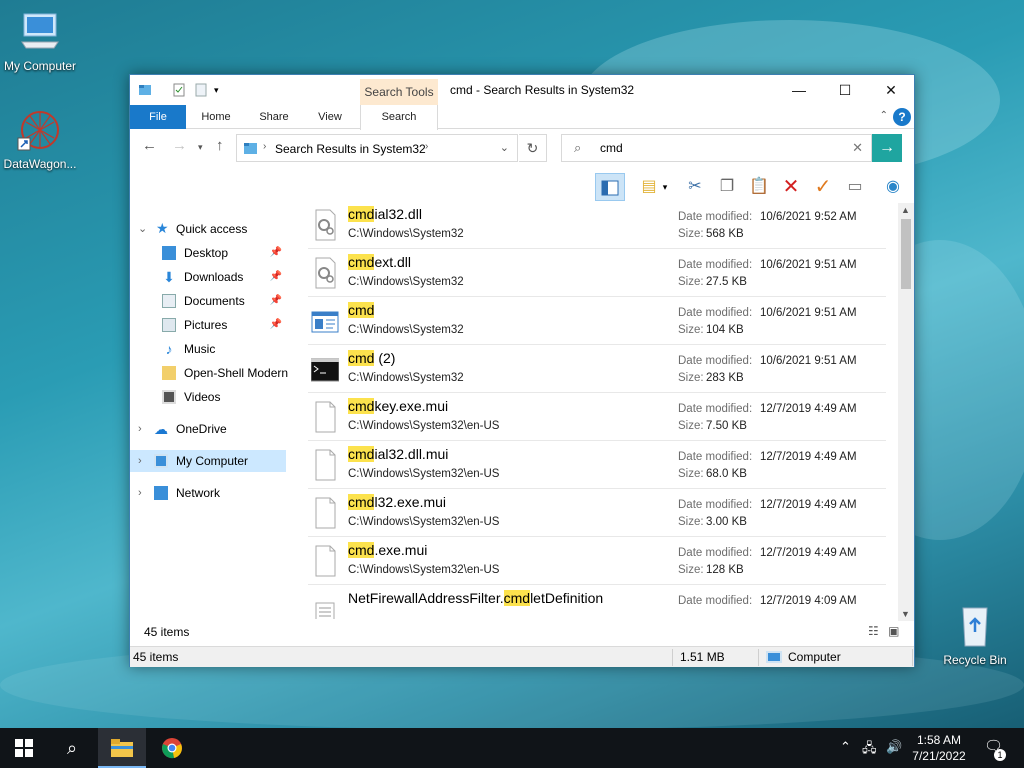 The height and width of the screenshot is (768, 1024). What do you see at coordinates (200, 147) in the screenshot?
I see `recent-locations-icon: ▾` at bounding box center [200, 147].